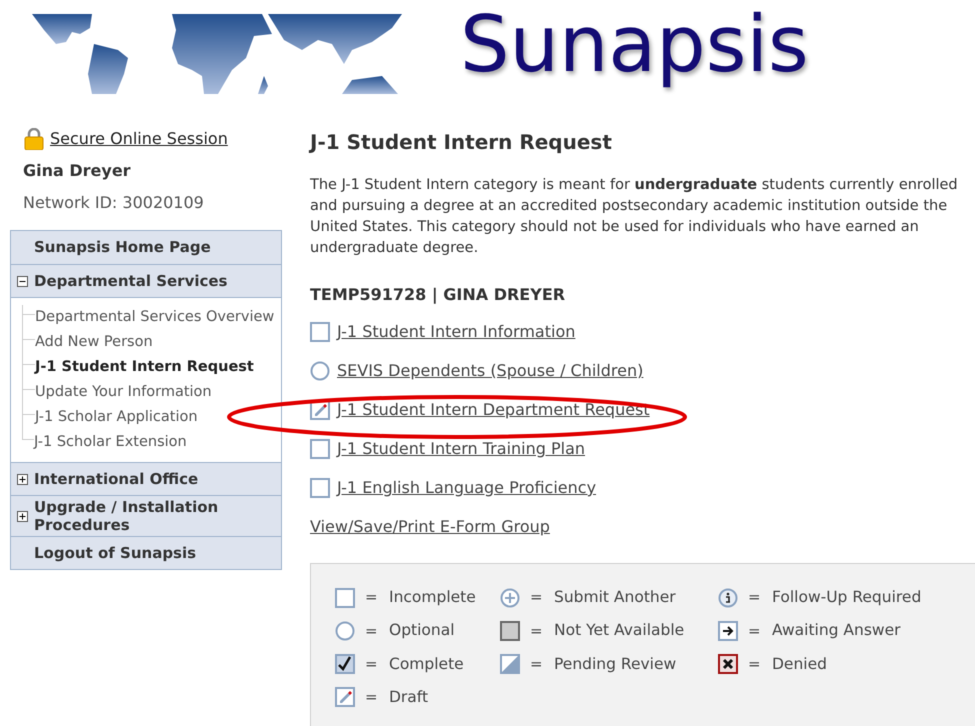 The width and height of the screenshot is (975, 726). I want to click on nav-group-header: International Office, so click(146, 478).